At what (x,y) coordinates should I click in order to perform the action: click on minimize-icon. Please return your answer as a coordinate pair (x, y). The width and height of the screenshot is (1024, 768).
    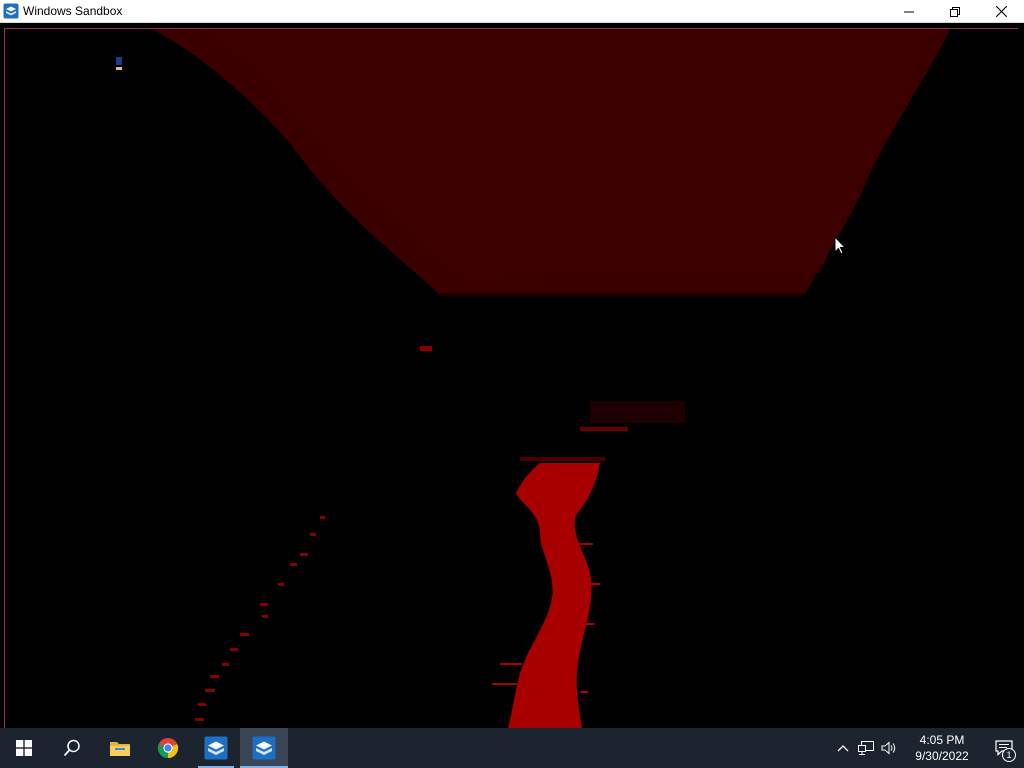
    Looking at the image, I should click on (909, 11).